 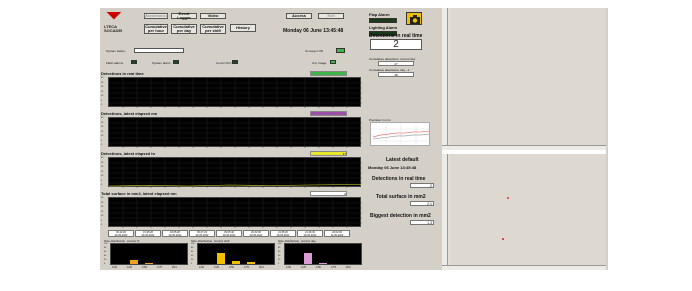 I want to click on flap-alarm-label: Flap Alarm, so click(x=379, y=14).